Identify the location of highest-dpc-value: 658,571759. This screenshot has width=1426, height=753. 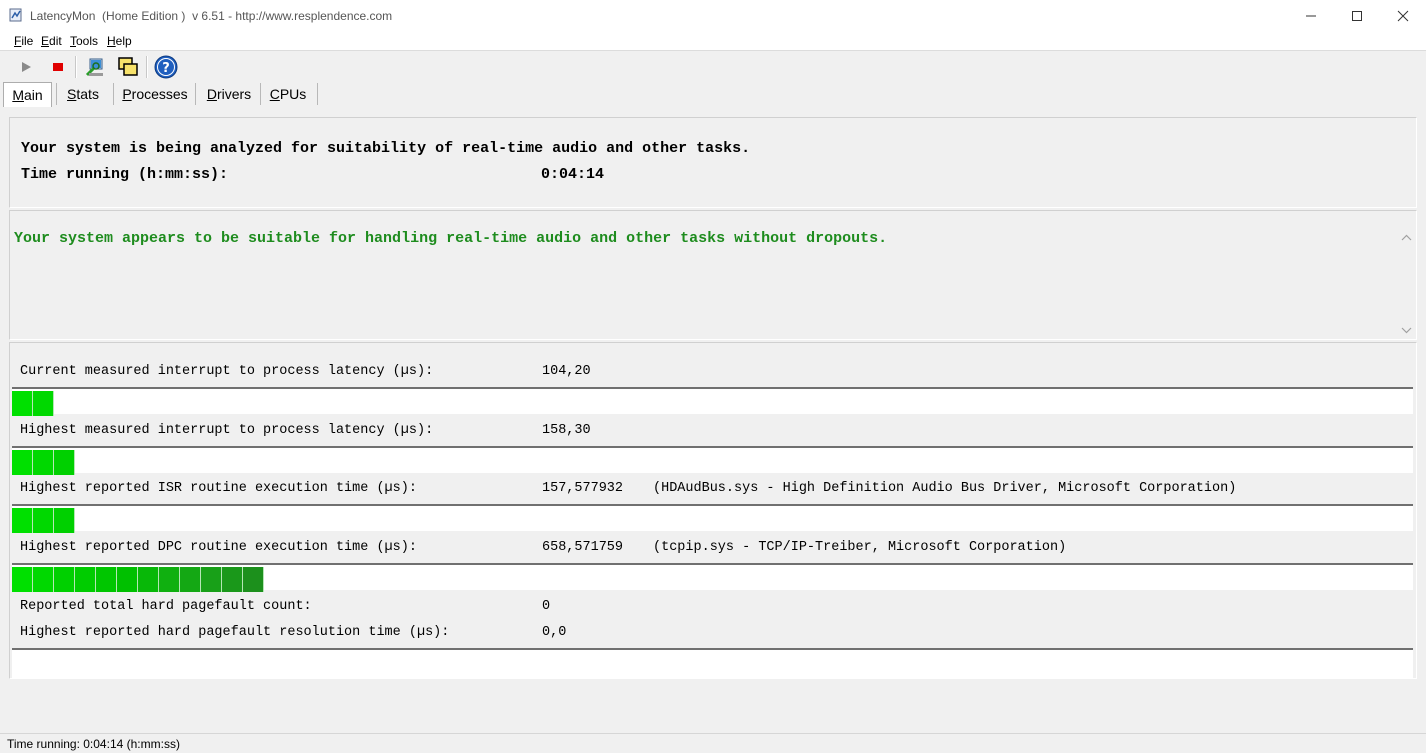
(583, 547).